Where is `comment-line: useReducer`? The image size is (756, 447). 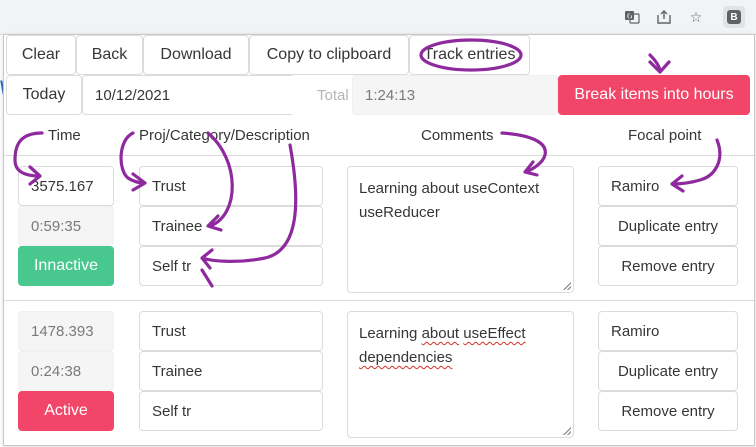
comment-line: useReducer is located at coordinates (399, 212).